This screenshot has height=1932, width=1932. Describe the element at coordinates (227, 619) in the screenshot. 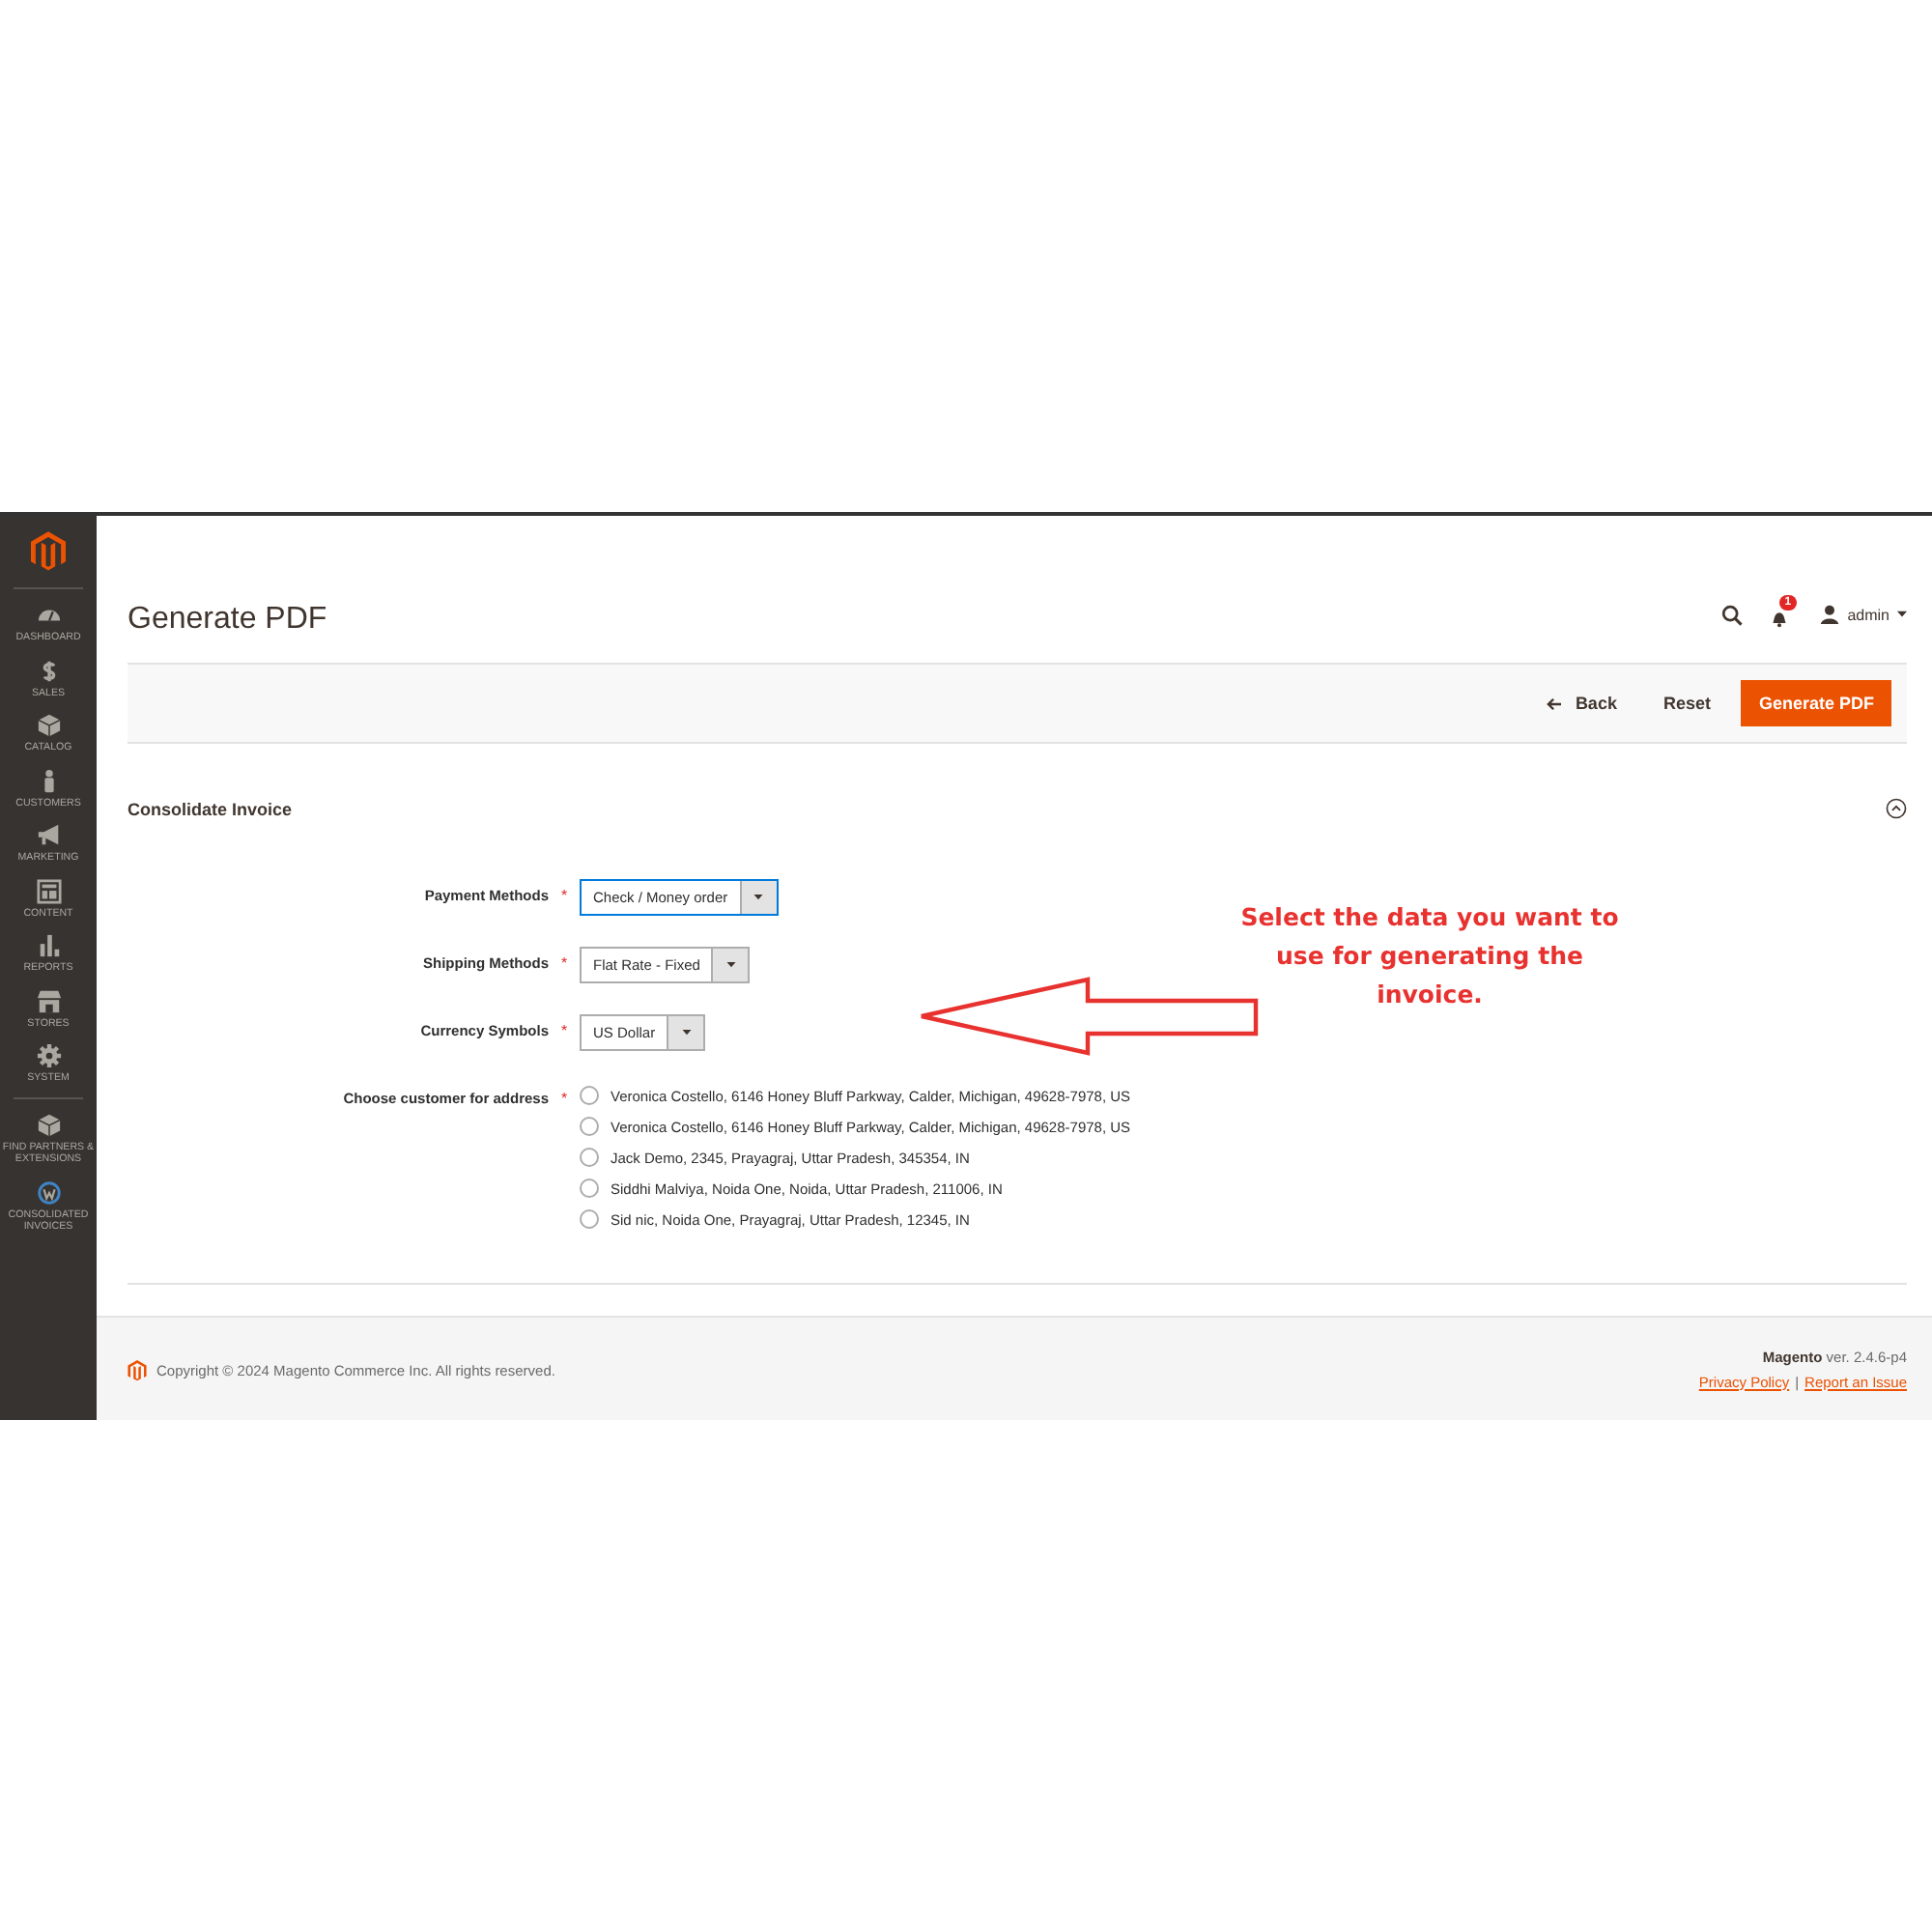

I see `page-title: Generate PDF` at that location.